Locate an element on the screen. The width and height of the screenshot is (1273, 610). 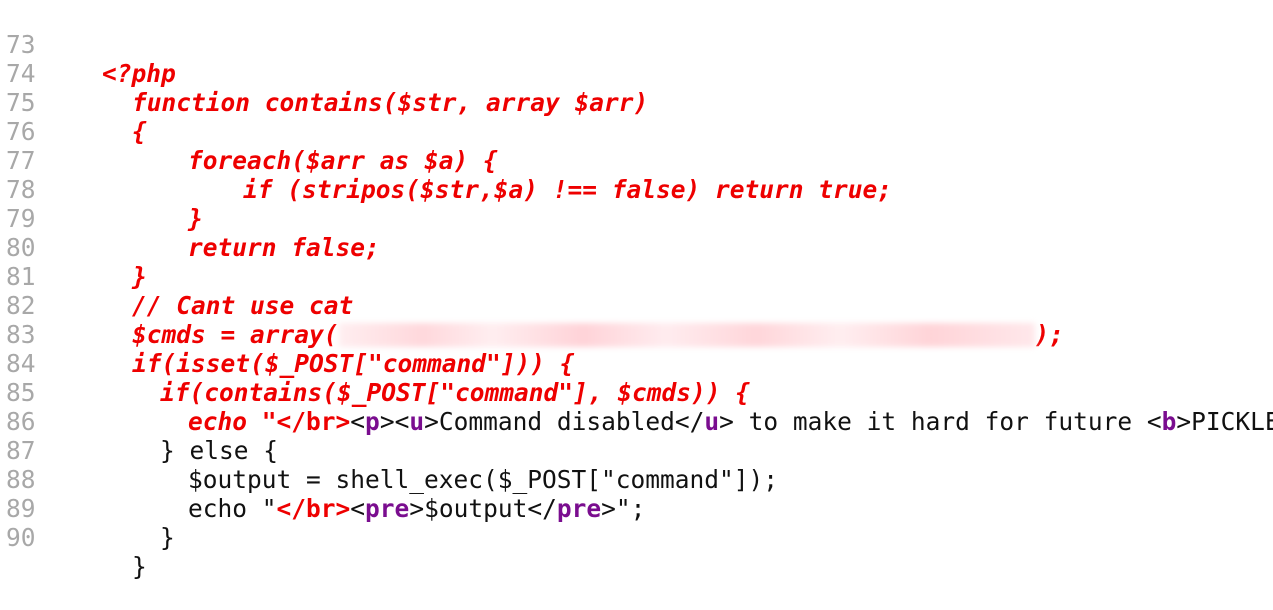
code-line: 82 $cmds = array(); is located at coordinates (532, 305).